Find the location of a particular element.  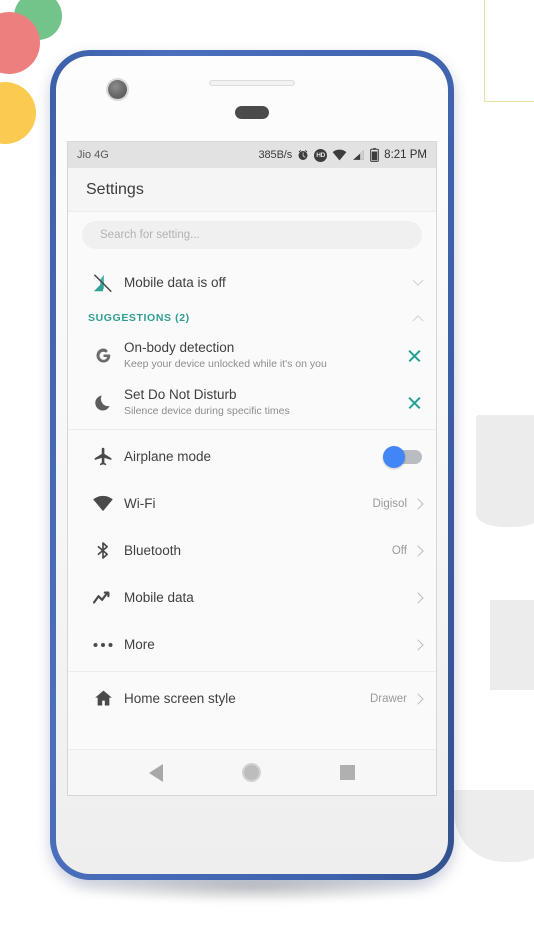

suggestions-title: SUGGESTIONS (2) is located at coordinates (139, 318).